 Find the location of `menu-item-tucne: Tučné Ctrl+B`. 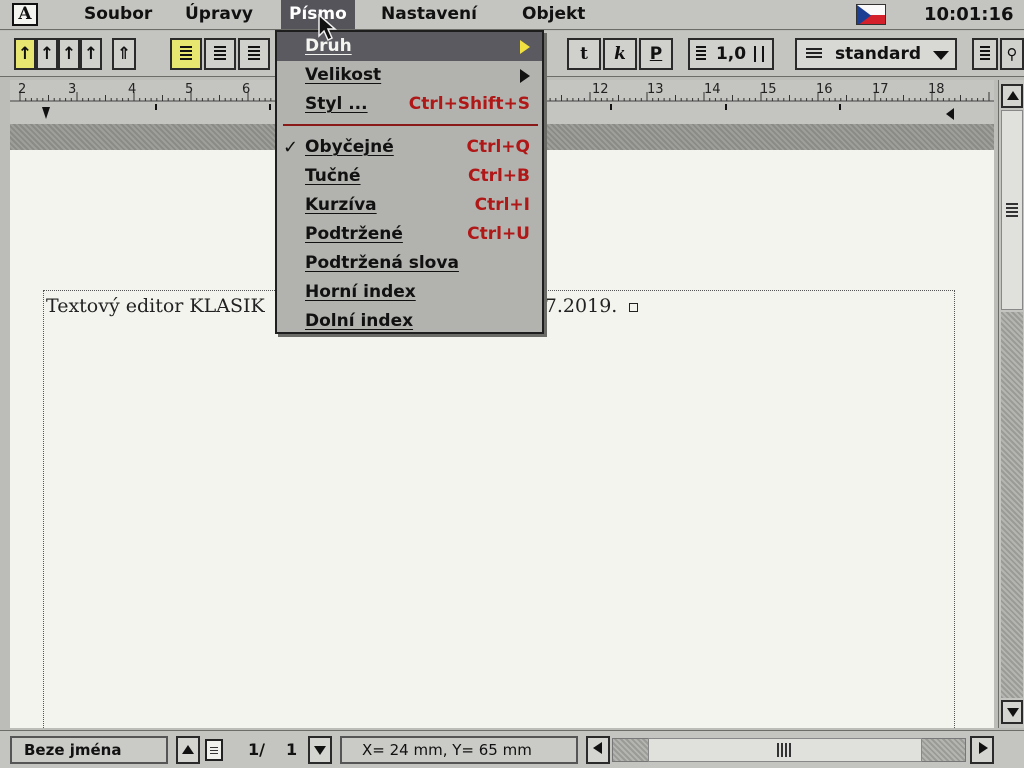

menu-item-tucne: Tučné Ctrl+B is located at coordinates (409, 176).